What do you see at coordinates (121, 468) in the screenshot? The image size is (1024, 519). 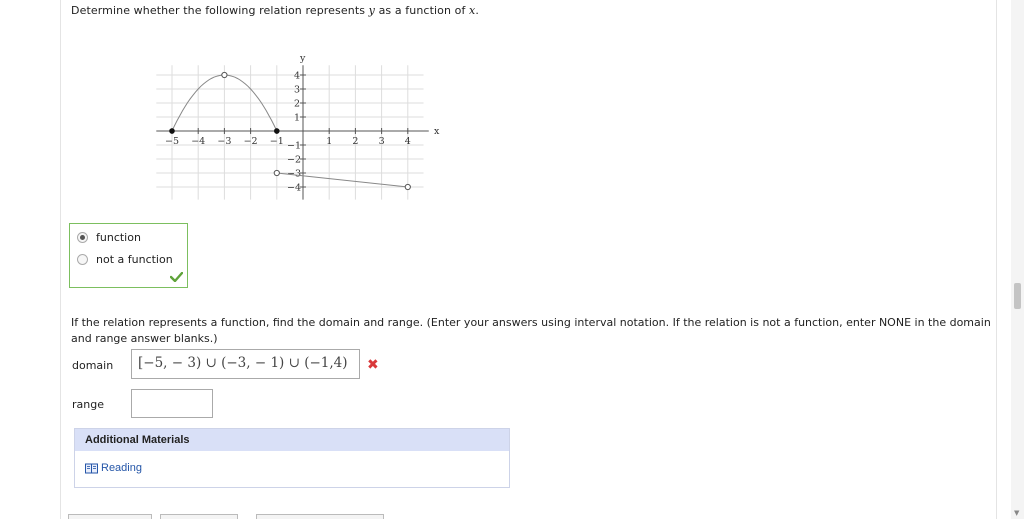 I see `reading-link-label: Reading` at bounding box center [121, 468].